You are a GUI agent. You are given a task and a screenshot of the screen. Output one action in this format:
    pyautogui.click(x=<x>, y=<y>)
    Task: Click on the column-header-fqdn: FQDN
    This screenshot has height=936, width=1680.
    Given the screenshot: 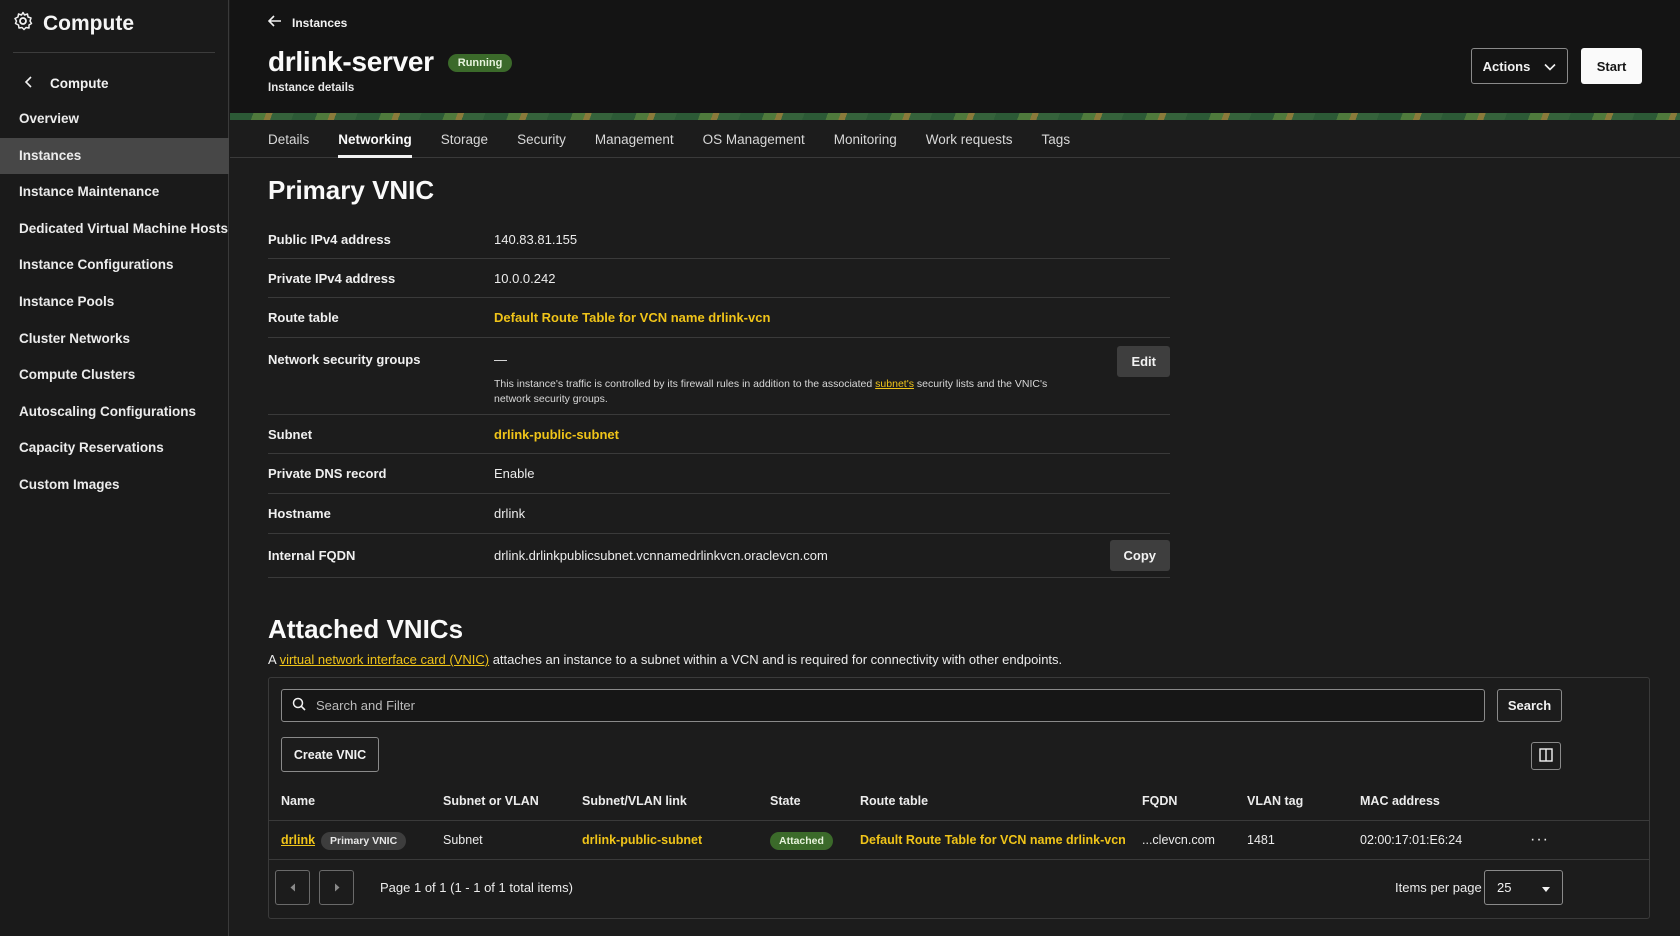 What is the action you would take?
    pyautogui.click(x=1182, y=801)
    